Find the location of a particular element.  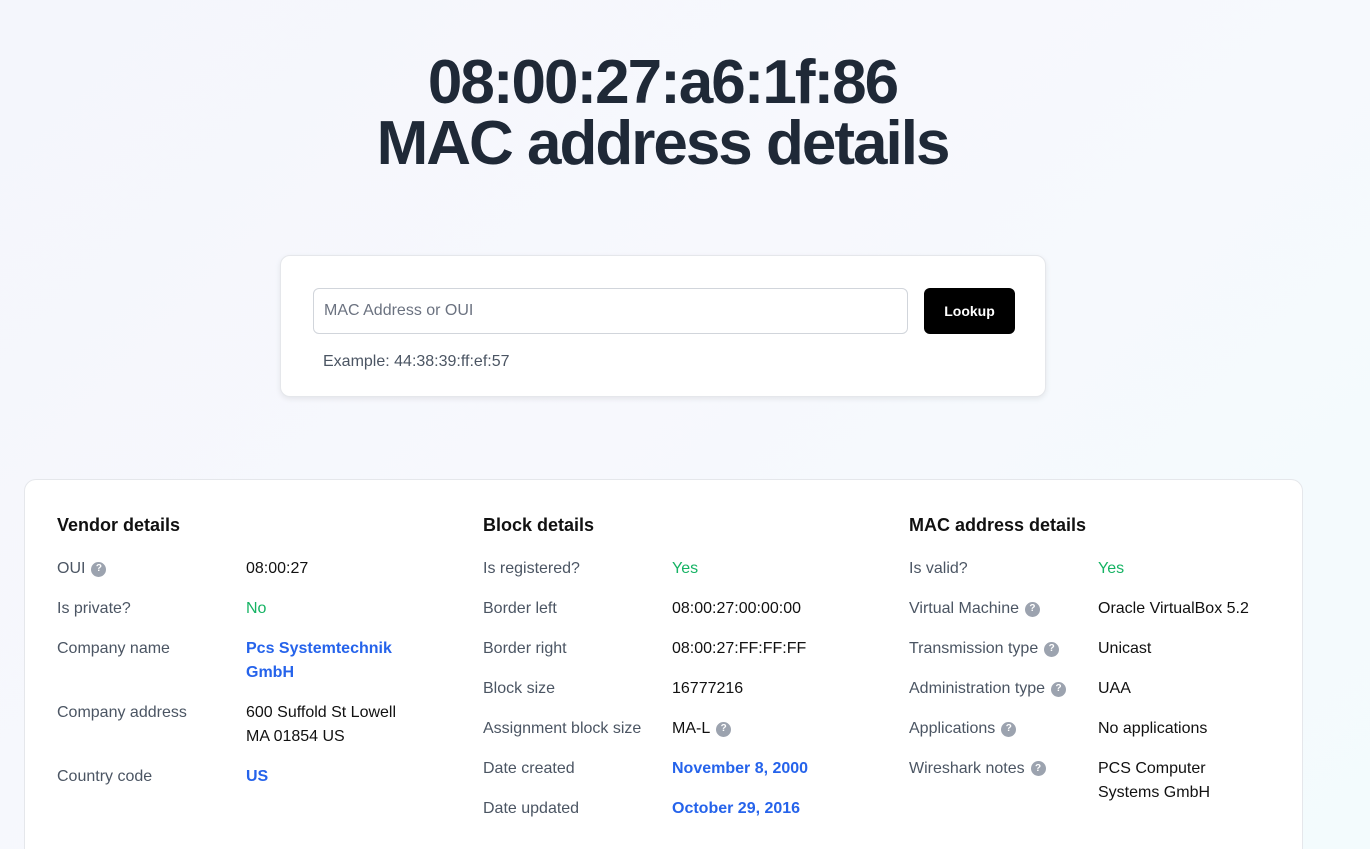

oui-label: OUI is located at coordinates (71, 568).